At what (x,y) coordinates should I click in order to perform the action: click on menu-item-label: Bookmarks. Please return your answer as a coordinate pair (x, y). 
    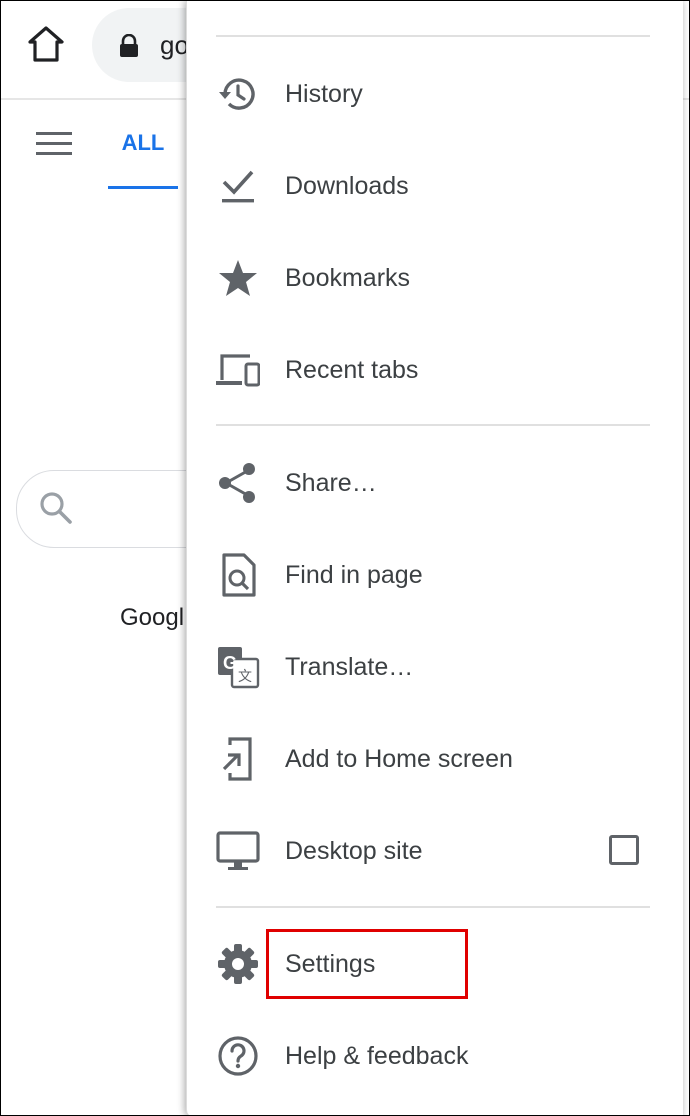
    Looking at the image, I should click on (348, 278).